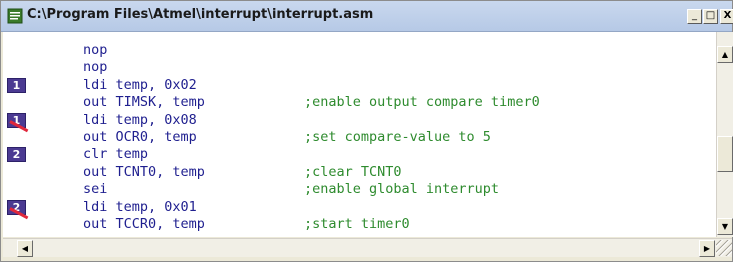  I want to click on code-text: ldi temp, 0x08, so click(140, 119).